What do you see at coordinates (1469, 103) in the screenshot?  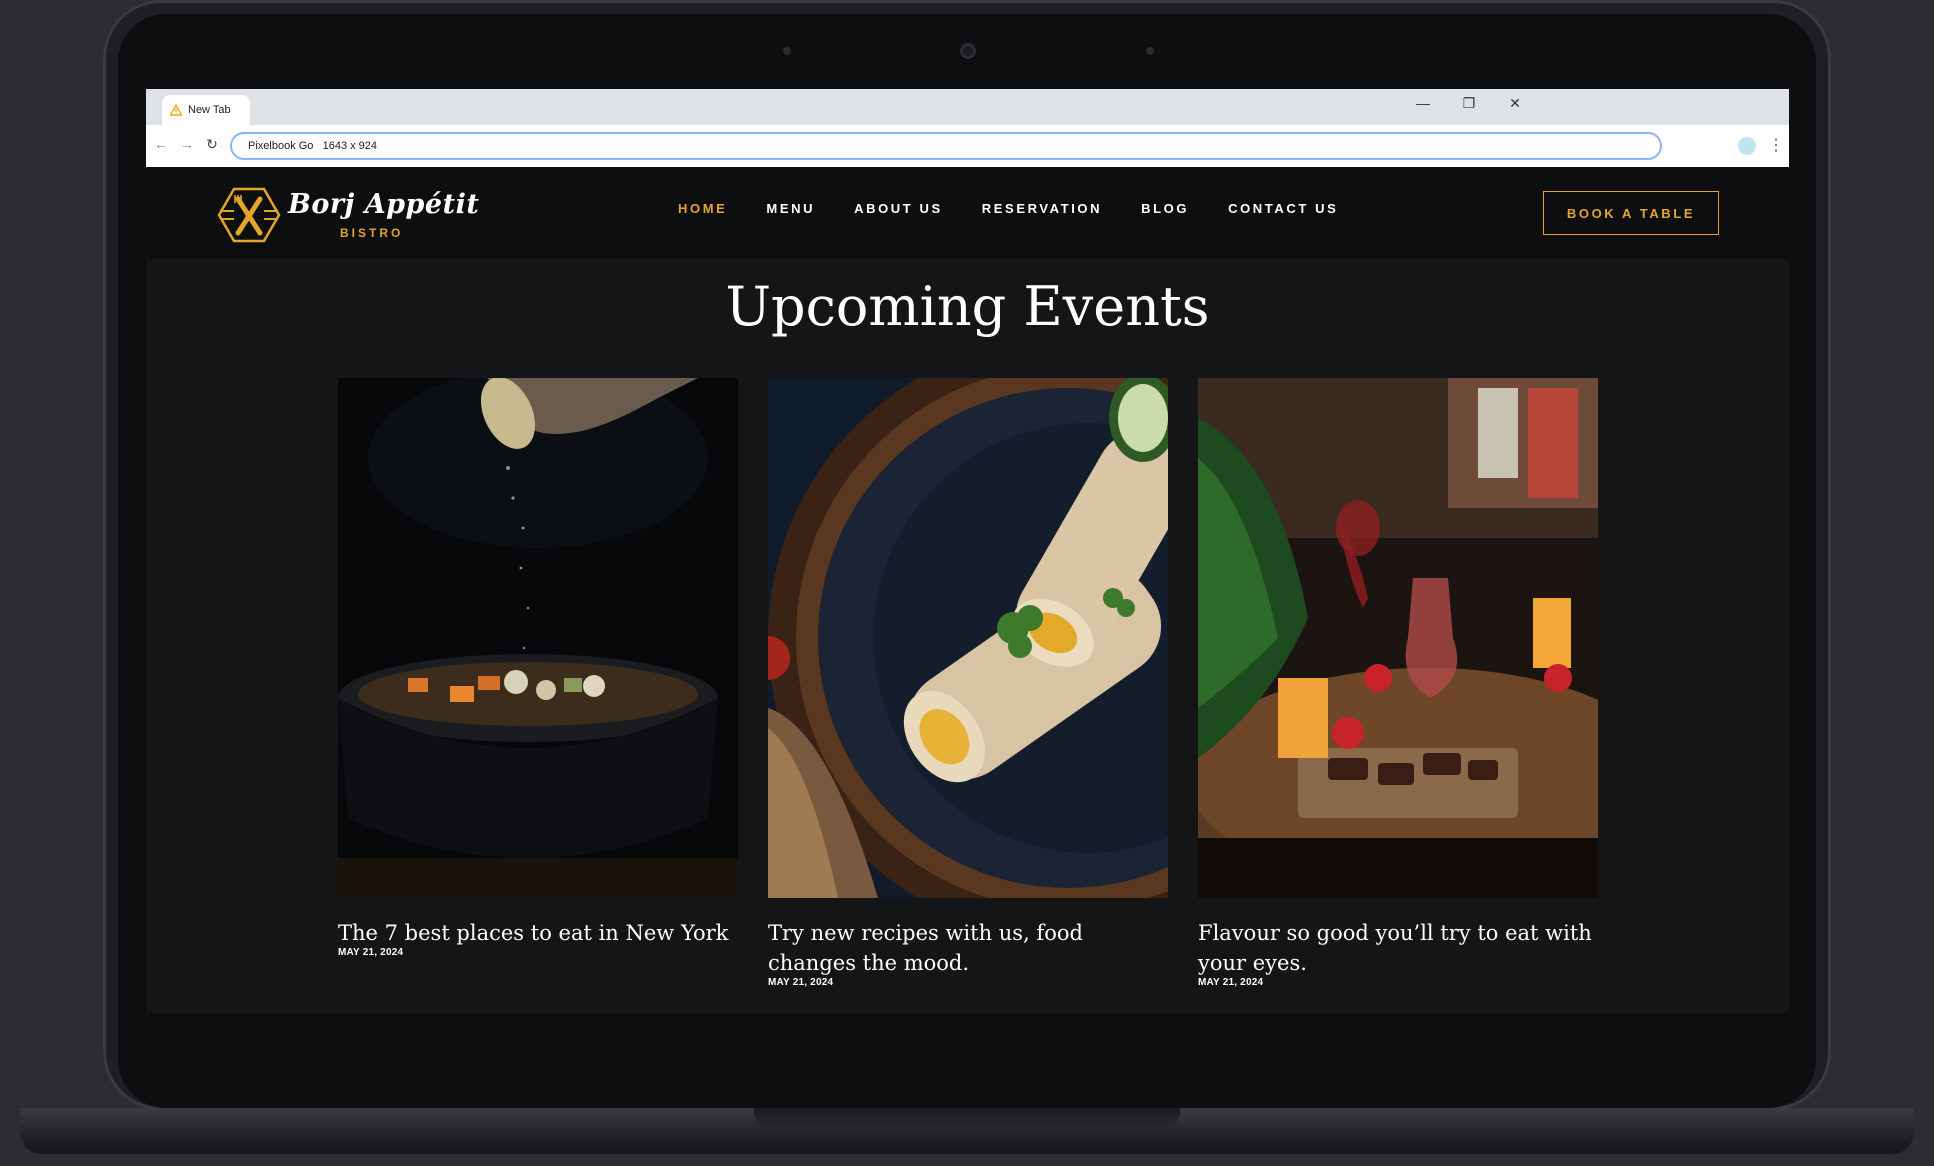 I see `restore-icon: ❐` at bounding box center [1469, 103].